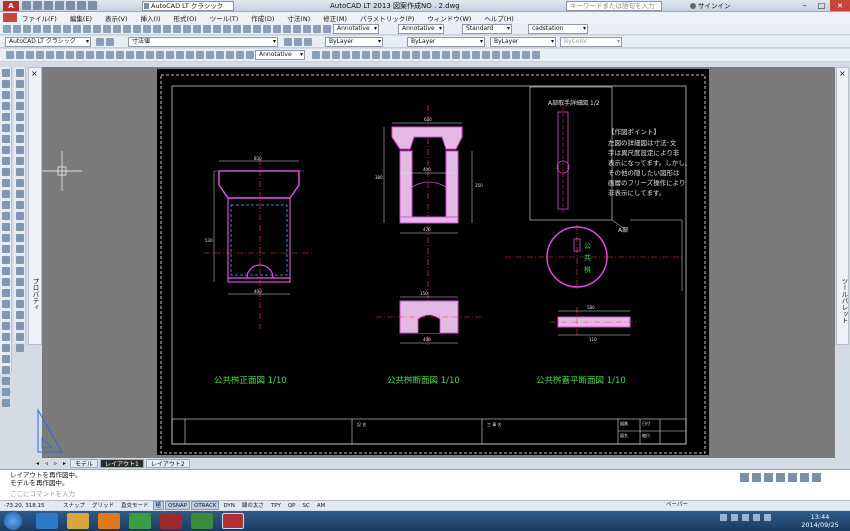 The image size is (850, 531). What do you see at coordinates (20, 84) in the screenshot?
I see `copy-icon` at bounding box center [20, 84].